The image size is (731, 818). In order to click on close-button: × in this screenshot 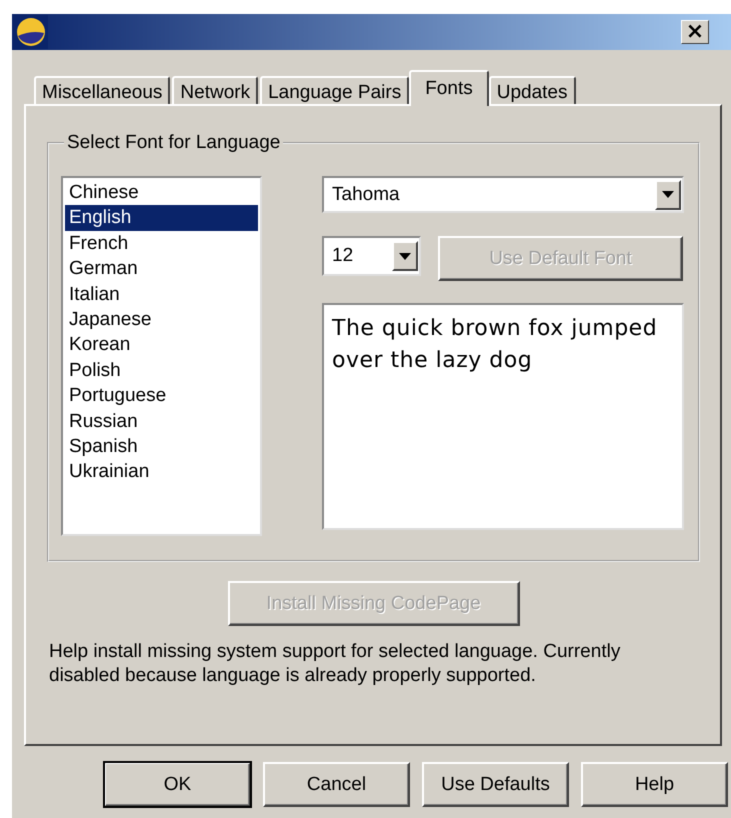, I will do `click(695, 32)`.